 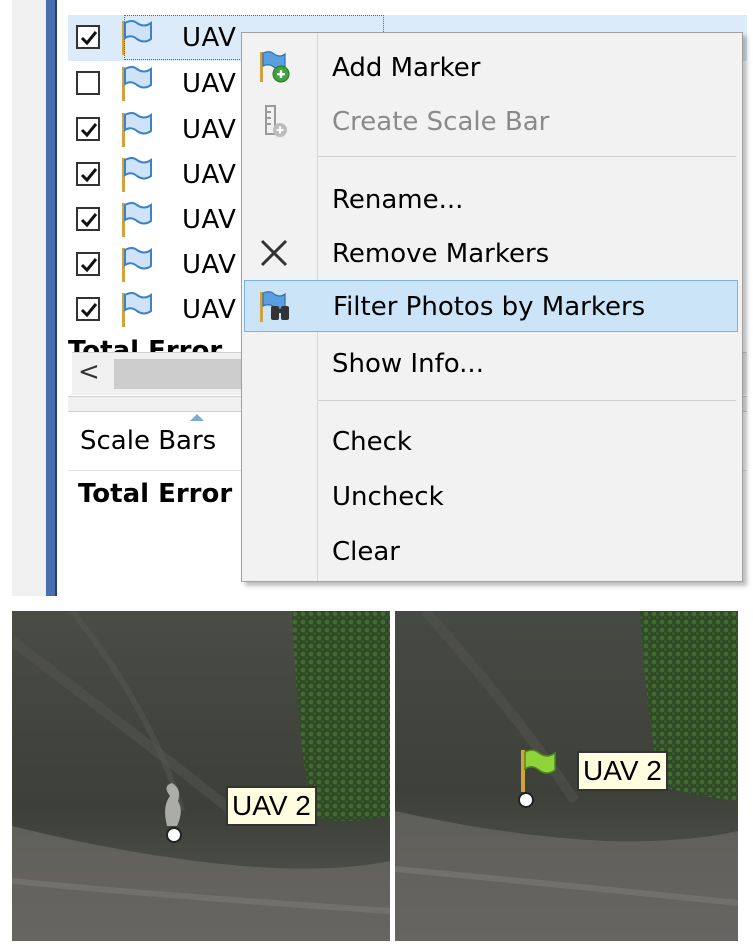 What do you see at coordinates (388, 497) in the screenshot?
I see `menu-item-label: Uncheck` at bounding box center [388, 497].